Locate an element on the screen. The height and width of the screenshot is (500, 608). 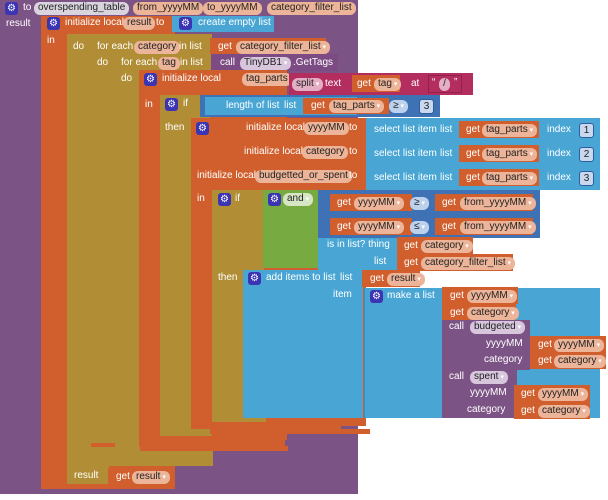
add-items-label: add items to list is located at coordinates (301, 277).